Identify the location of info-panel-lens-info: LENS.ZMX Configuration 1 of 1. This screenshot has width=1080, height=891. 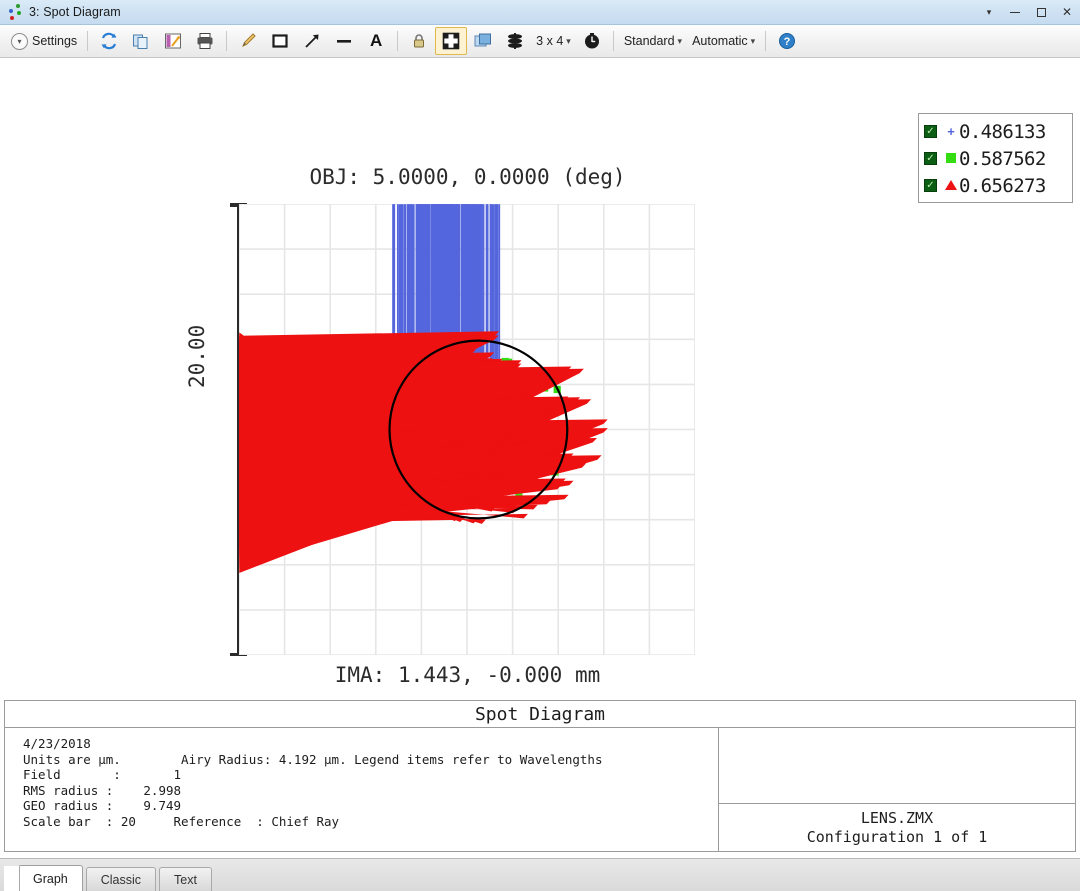
(897, 828).